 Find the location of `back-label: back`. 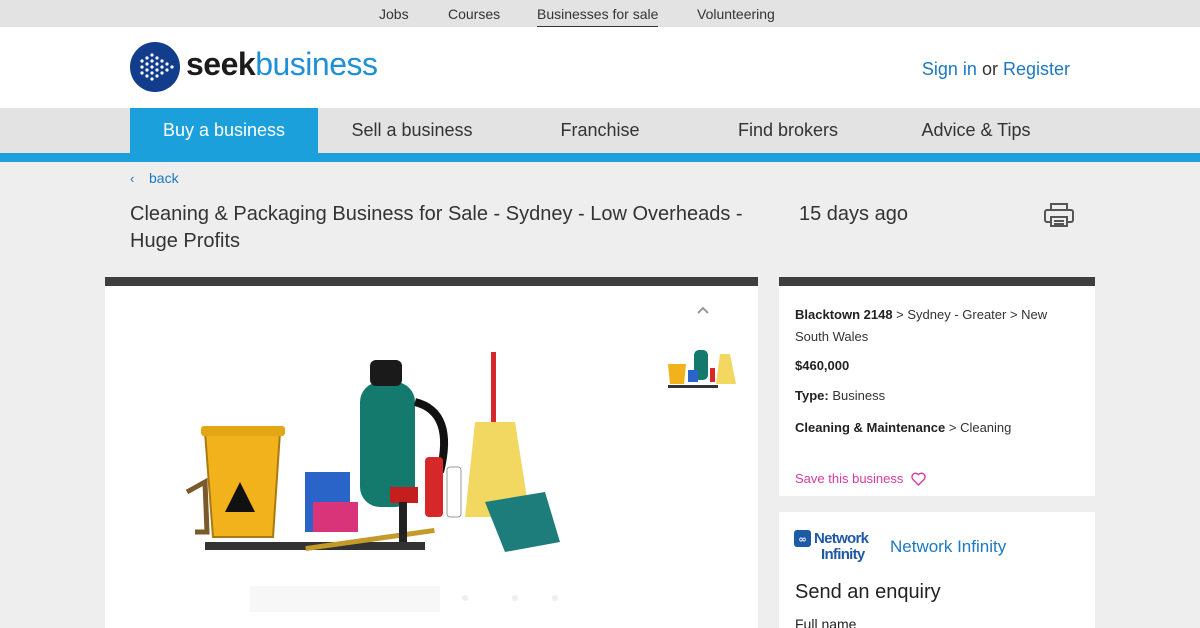

back-label: back is located at coordinates (164, 178).